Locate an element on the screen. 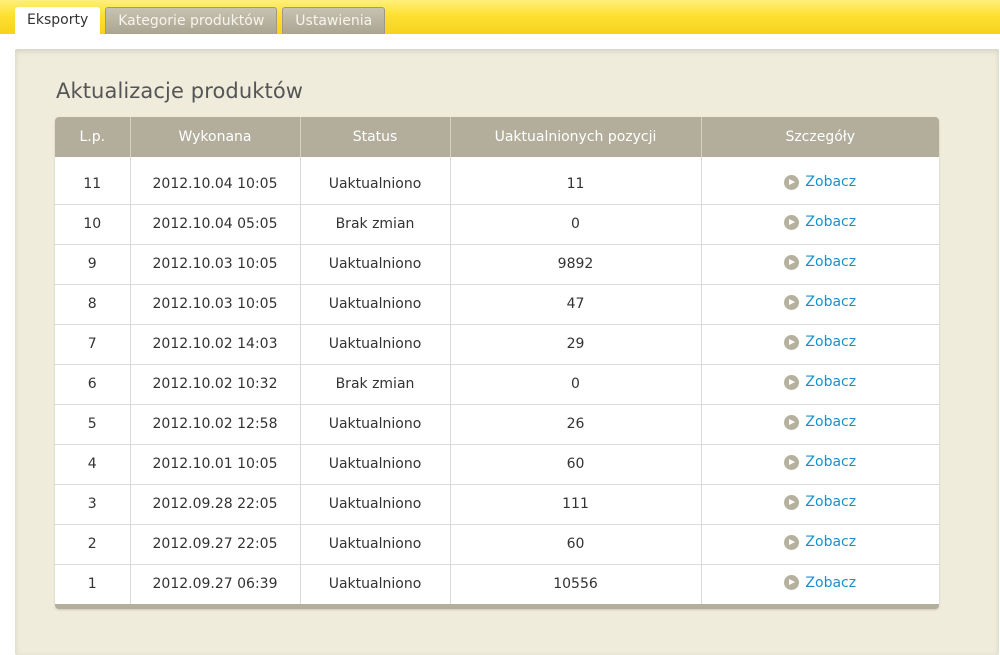 The width and height of the screenshot is (1000, 655). column-header-count: Uaktualnionych pozycji is located at coordinates (576, 137).